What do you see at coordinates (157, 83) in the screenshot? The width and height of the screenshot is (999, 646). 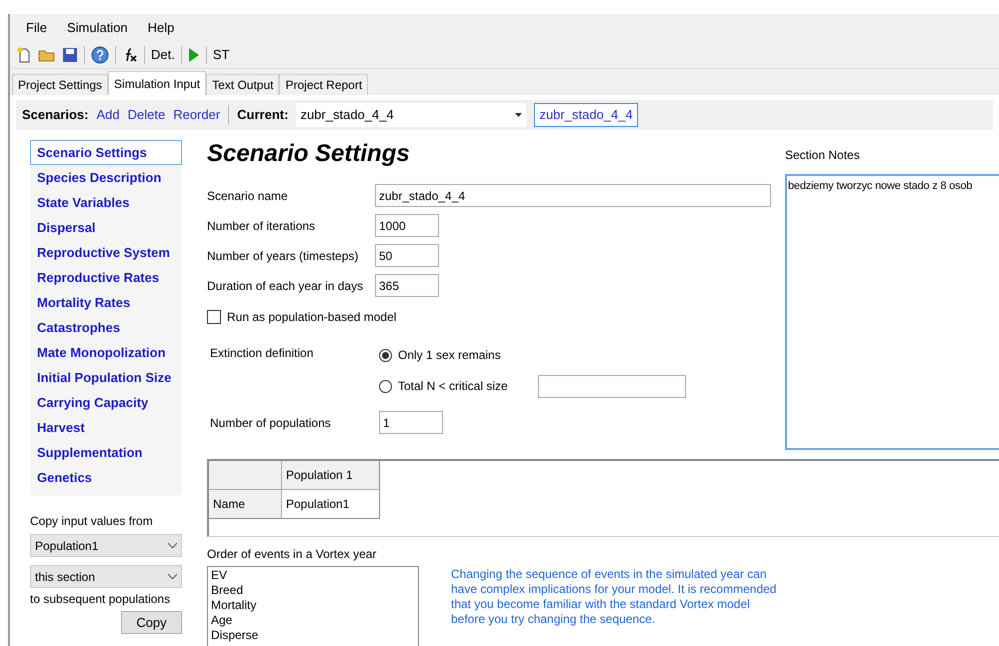 I see `tab: Simulation Input` at bounding box center [157, 83].